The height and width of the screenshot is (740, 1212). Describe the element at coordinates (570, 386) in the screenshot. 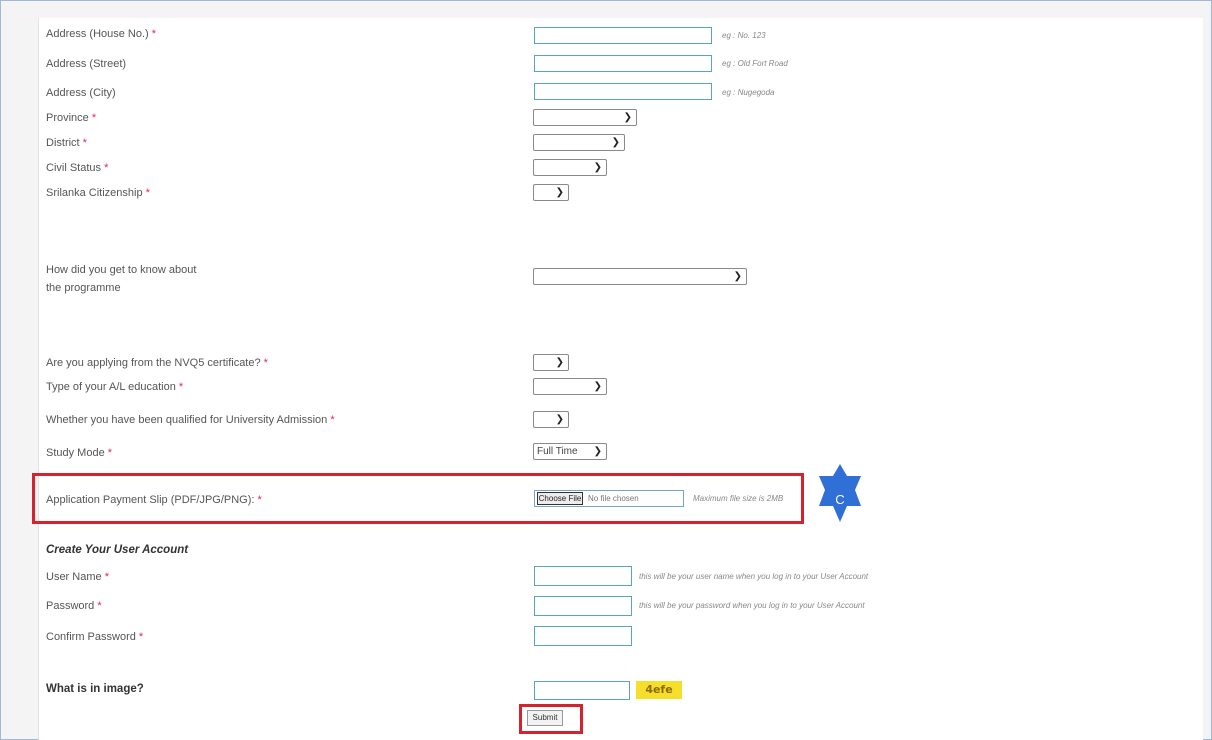

I see `al-type-select: ❯` at that location.